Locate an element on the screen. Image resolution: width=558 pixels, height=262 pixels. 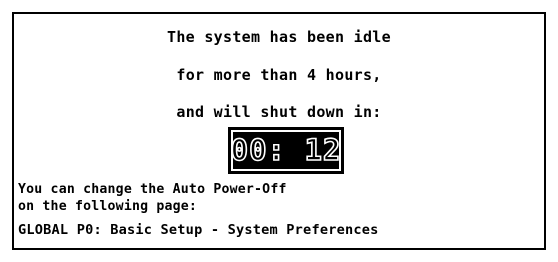
countdown-timer: 00: 12 is located at coordinates (286, 150).